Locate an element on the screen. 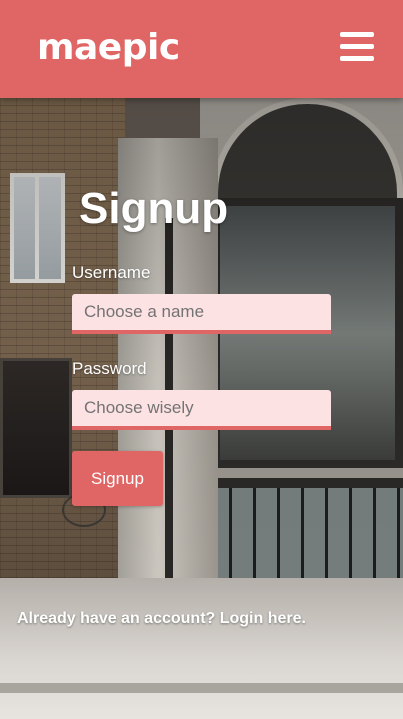 The image size is (403, 719). top-navbar: maepic is located at coordinates (201, 49).